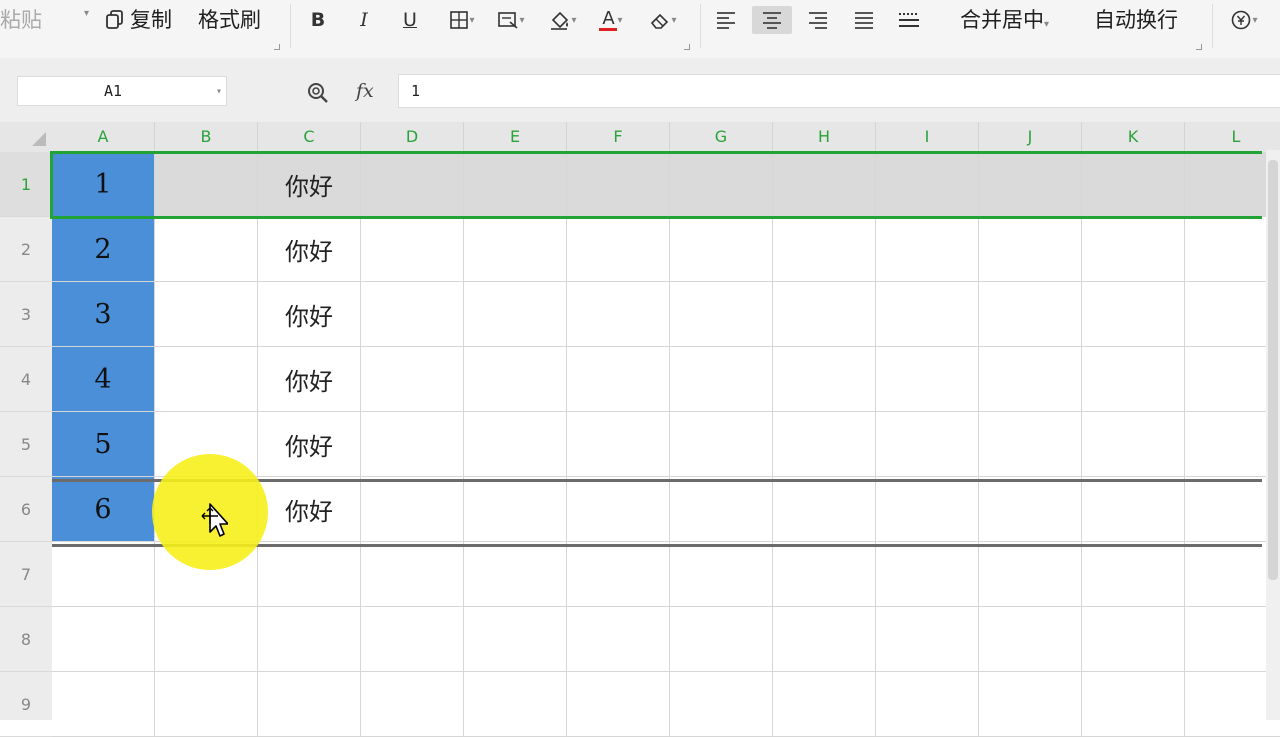 The image size is (1280, 737). What do you see at coordinates (515, 314) in the screenshot?
I see `cell-e3` at bounding box center [515, 314].